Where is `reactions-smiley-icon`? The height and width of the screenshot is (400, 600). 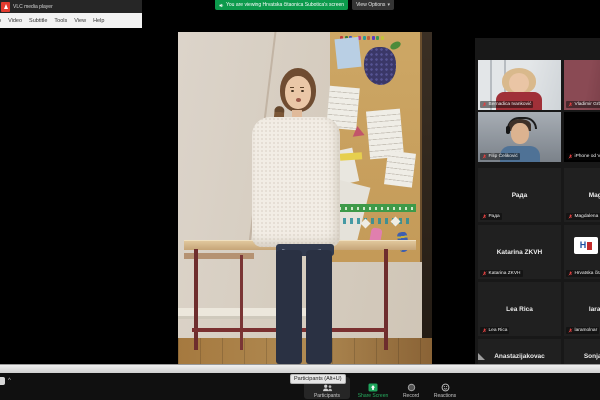 reactions-smiley-icon is located at coordinates (445, 387).